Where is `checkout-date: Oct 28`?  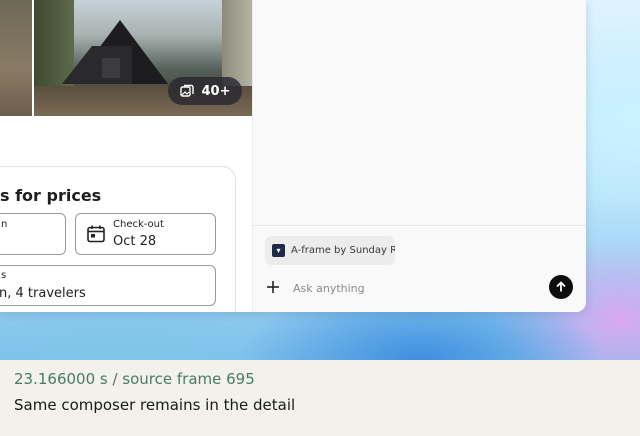
checkout-date: Oct 28 is located at coordinates (135, 241).